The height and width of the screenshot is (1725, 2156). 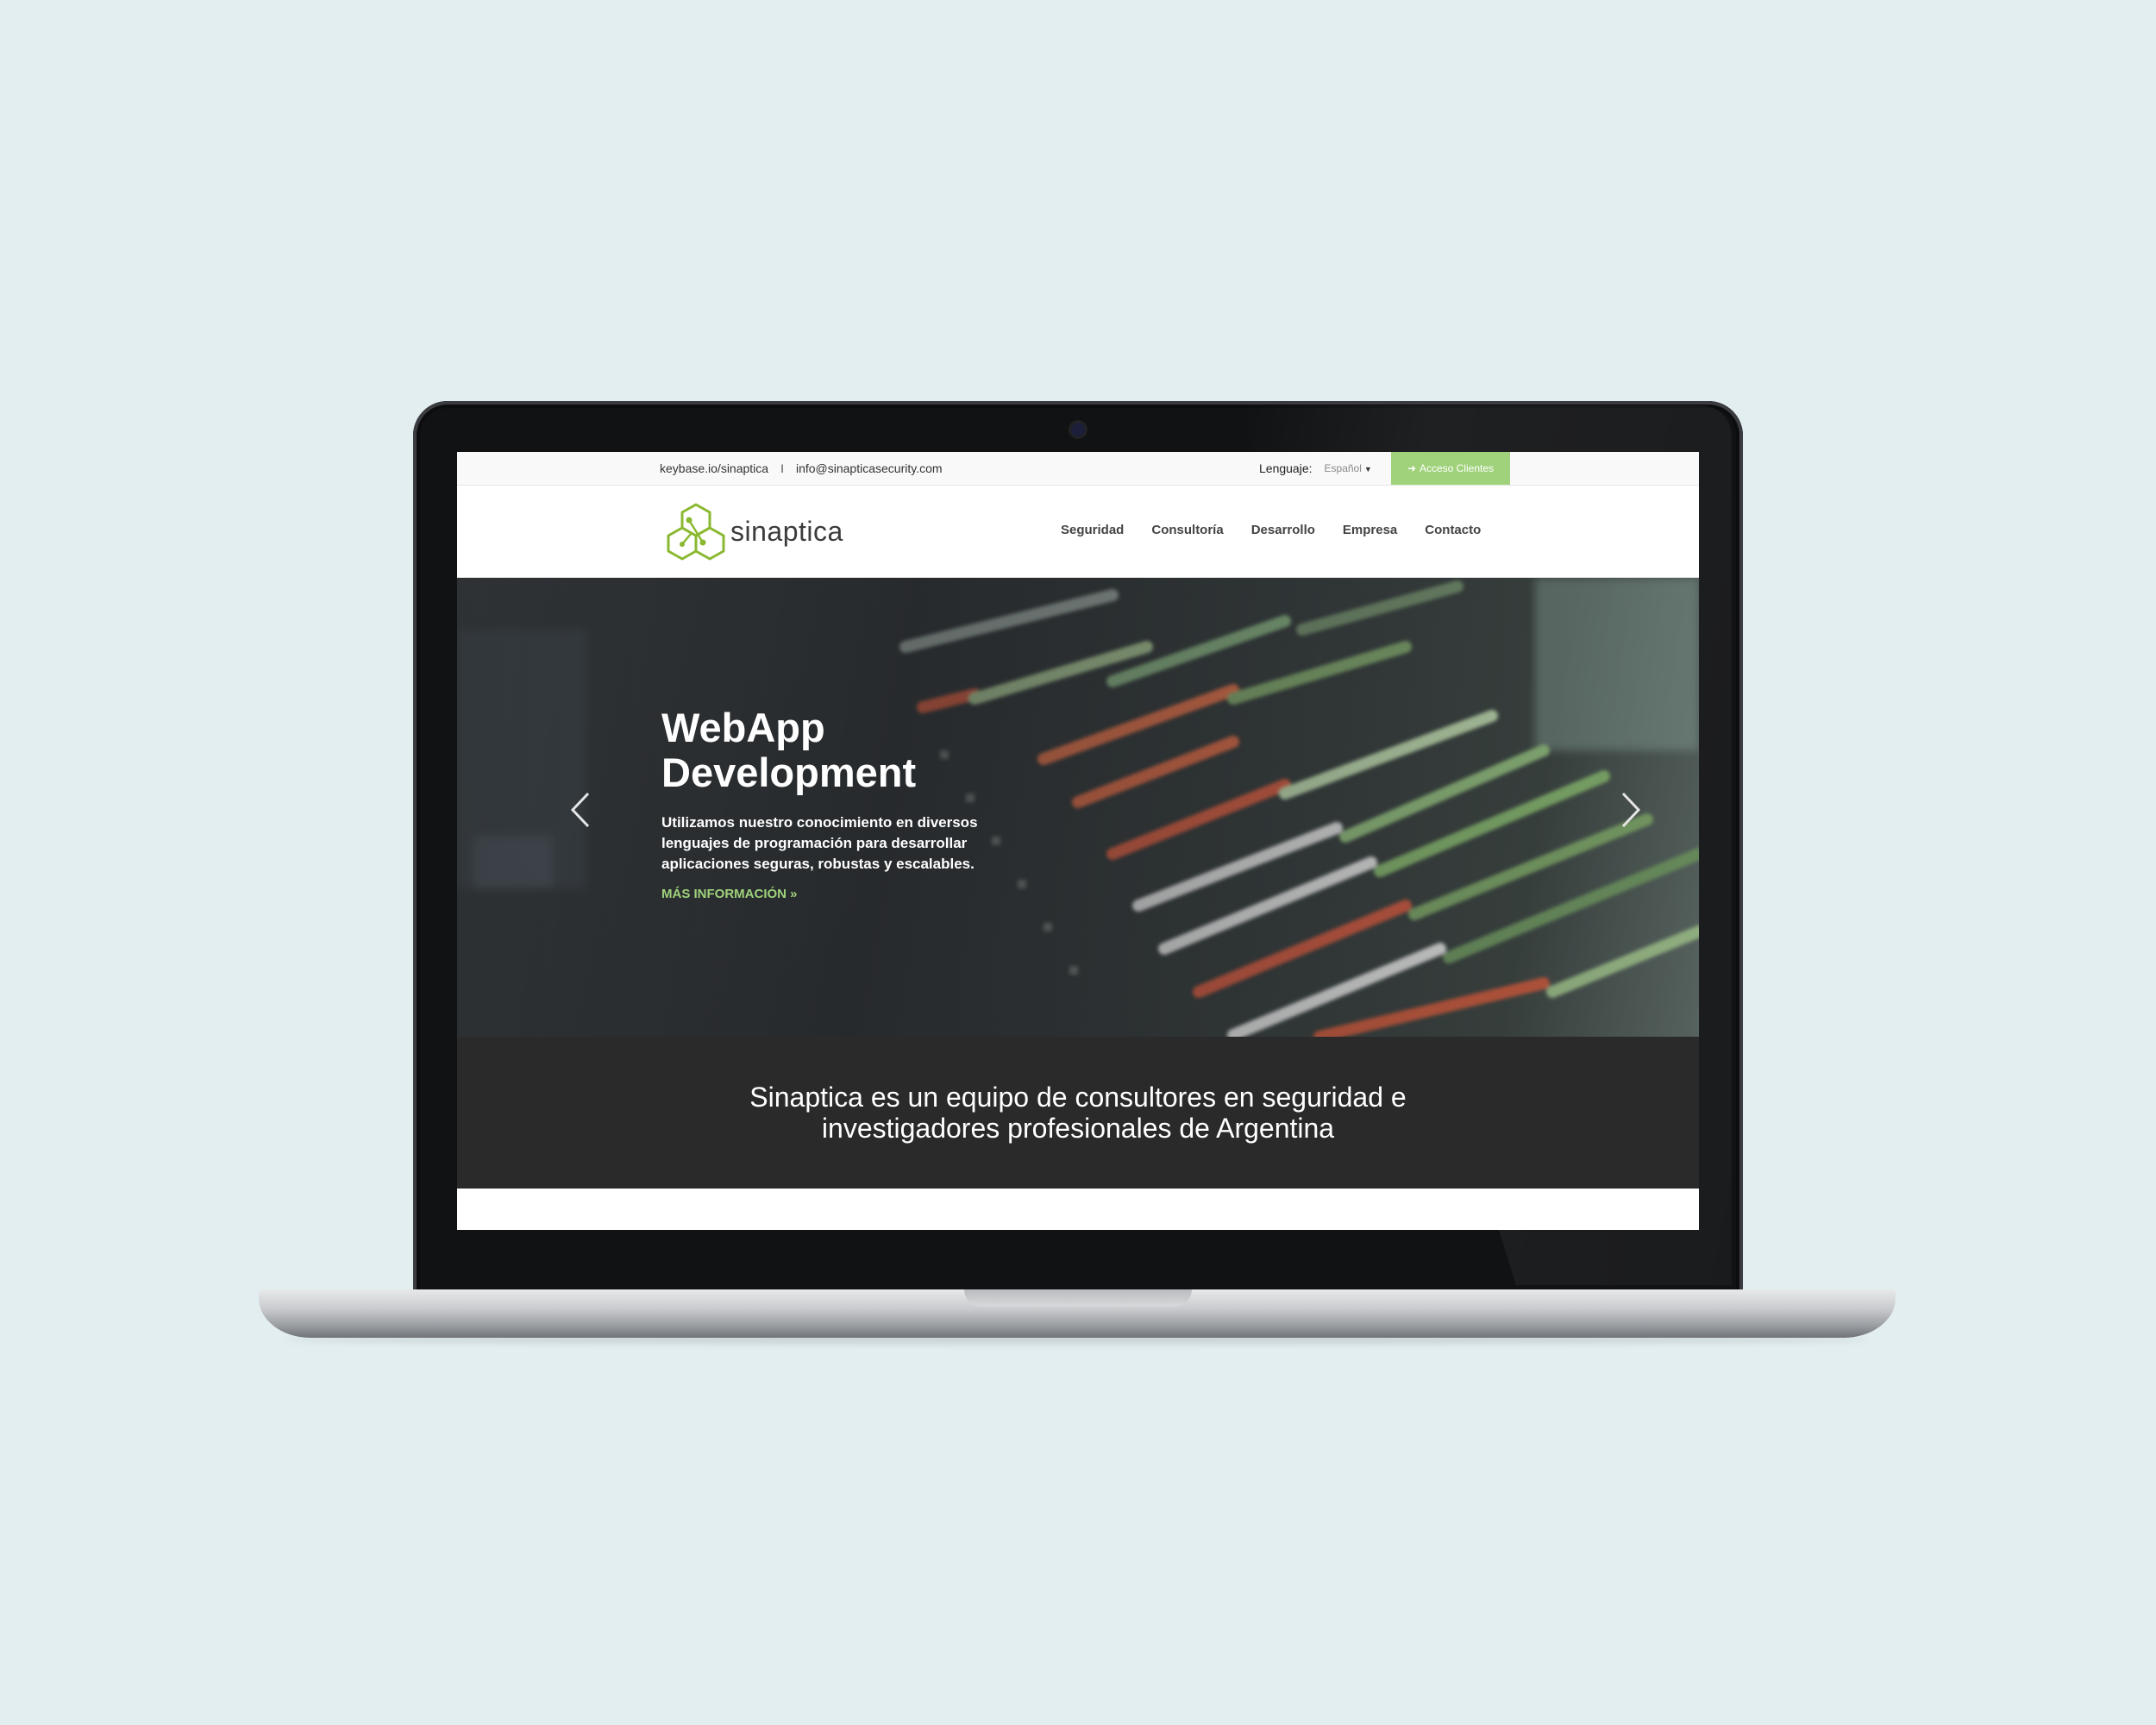 What do you see at coordinates (743, 728) in the screenshot?
I see `hero-title-line1: WebApp` at bounding box center [743, 728].